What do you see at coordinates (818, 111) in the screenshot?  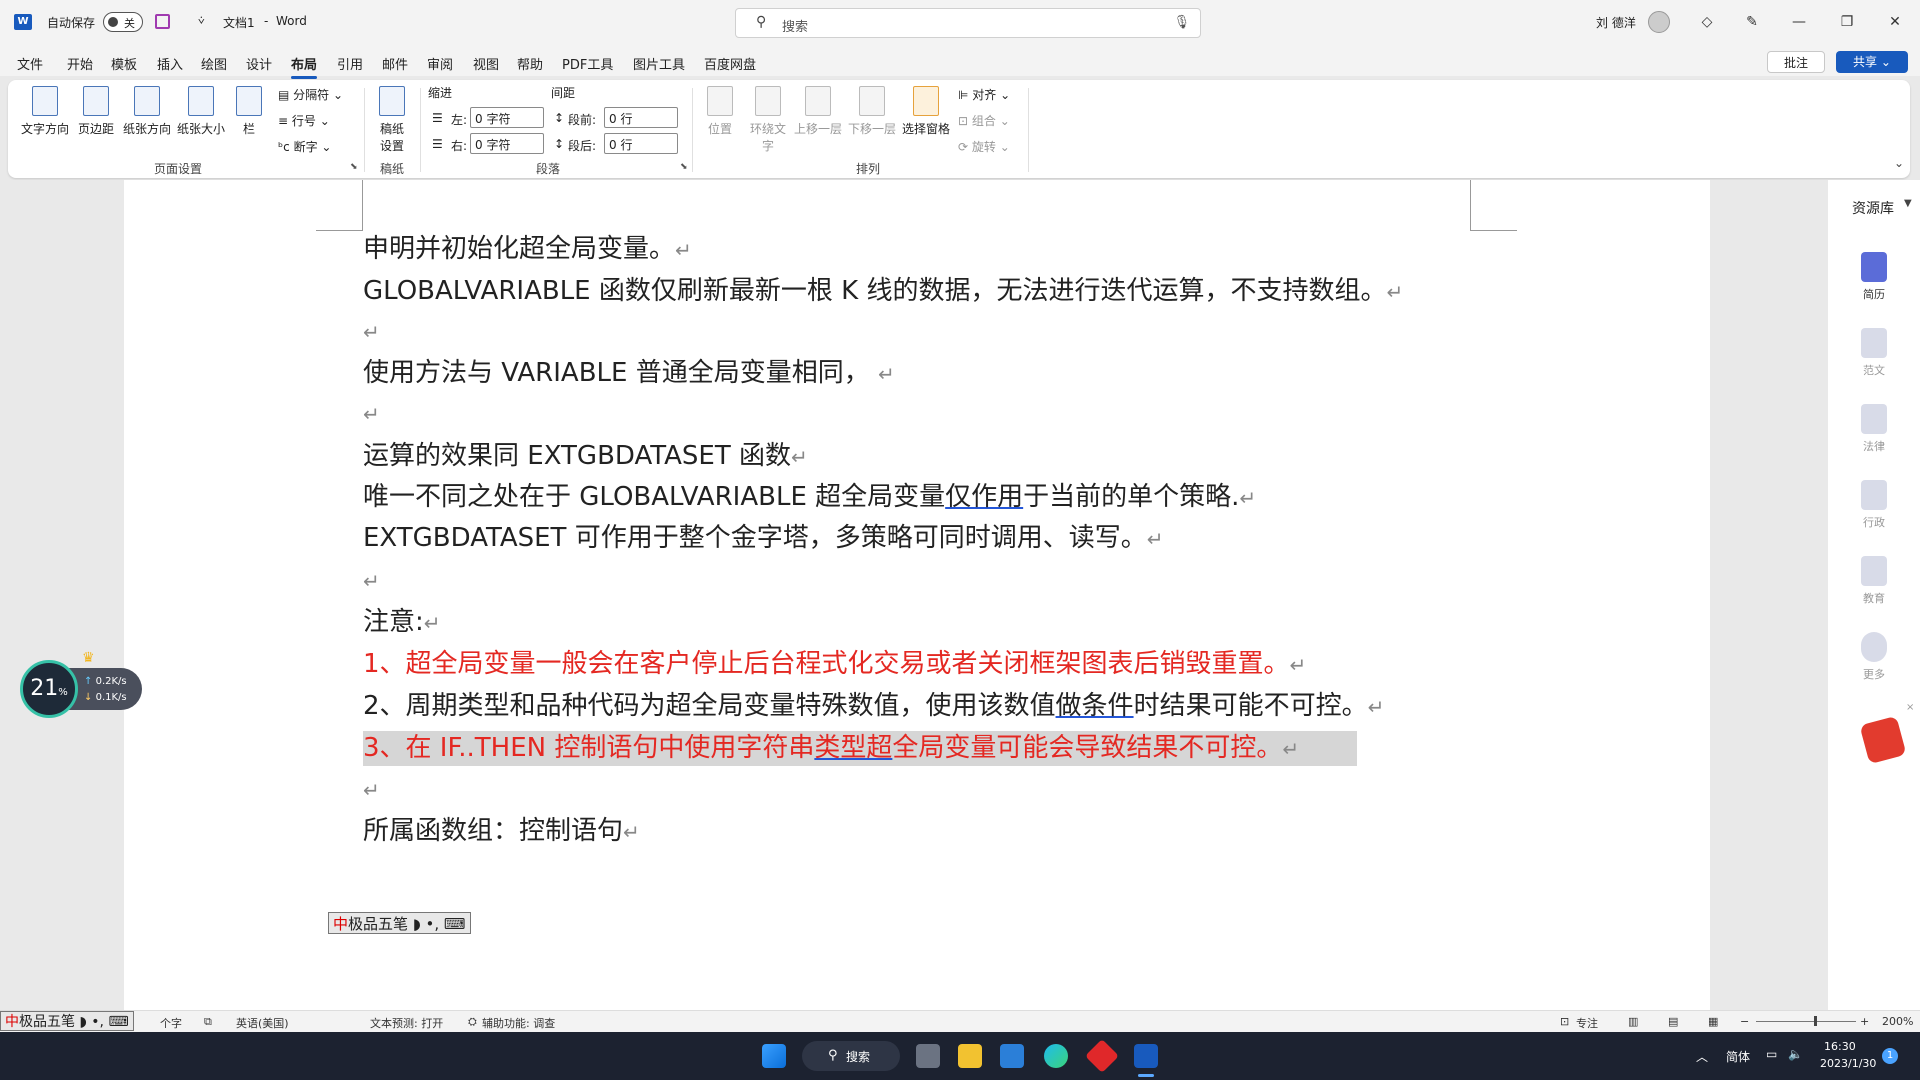 I see `bring-forward-button: 上移一层` at bounding box center [818, 111].